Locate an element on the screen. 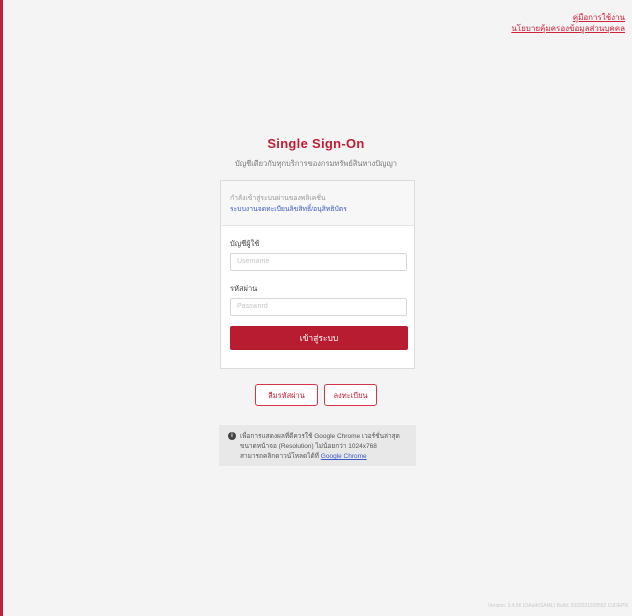 This screenshot has height=616, width=632. notice-line-3: สามารถคลิกดาวน์โหลดได้ที่ Google Chrome is located at coordinates (325, 457).